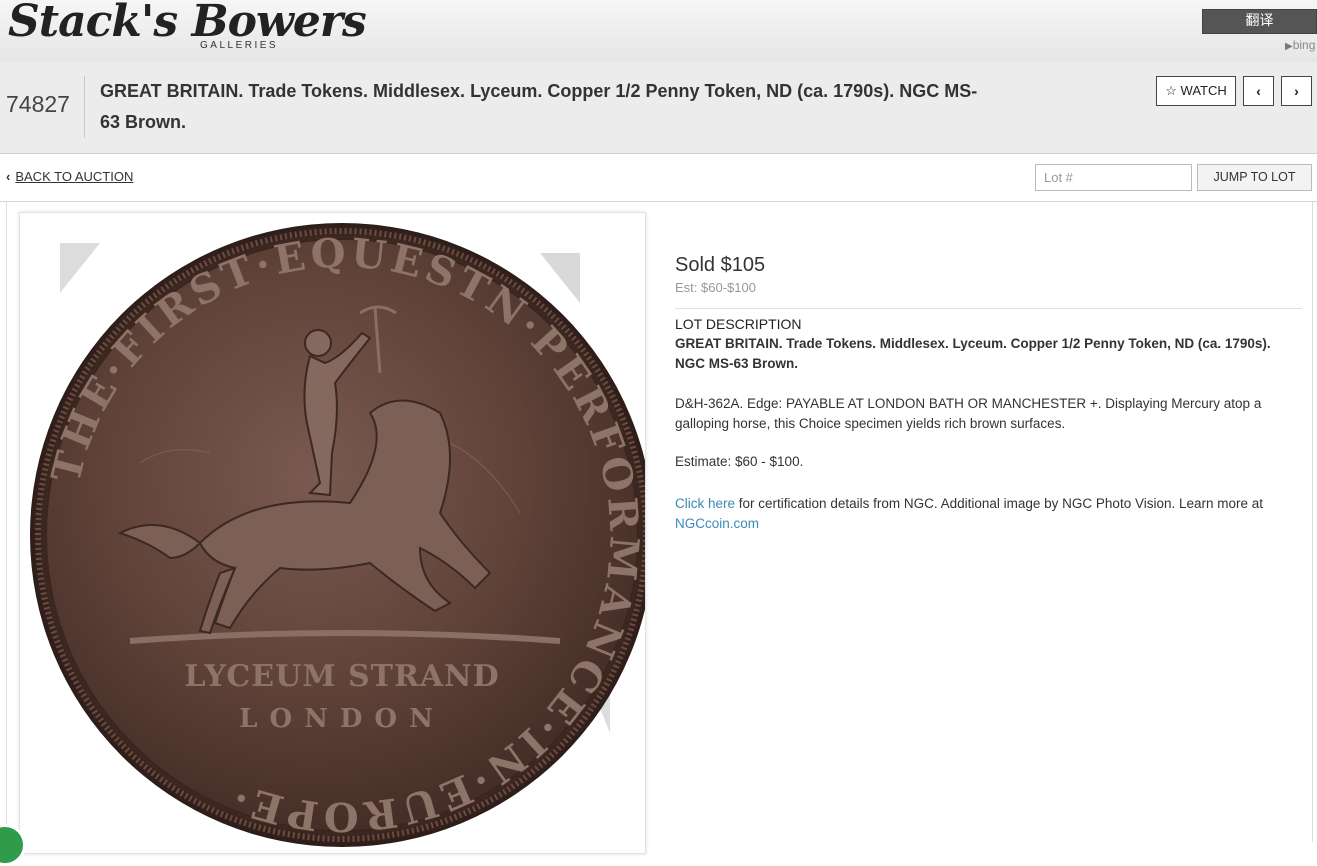  What do you see at coordinates (738, 324) in the screenshot?
I see `description-heading: LOT DESCRIPTION` at bounding box center [738, 324].